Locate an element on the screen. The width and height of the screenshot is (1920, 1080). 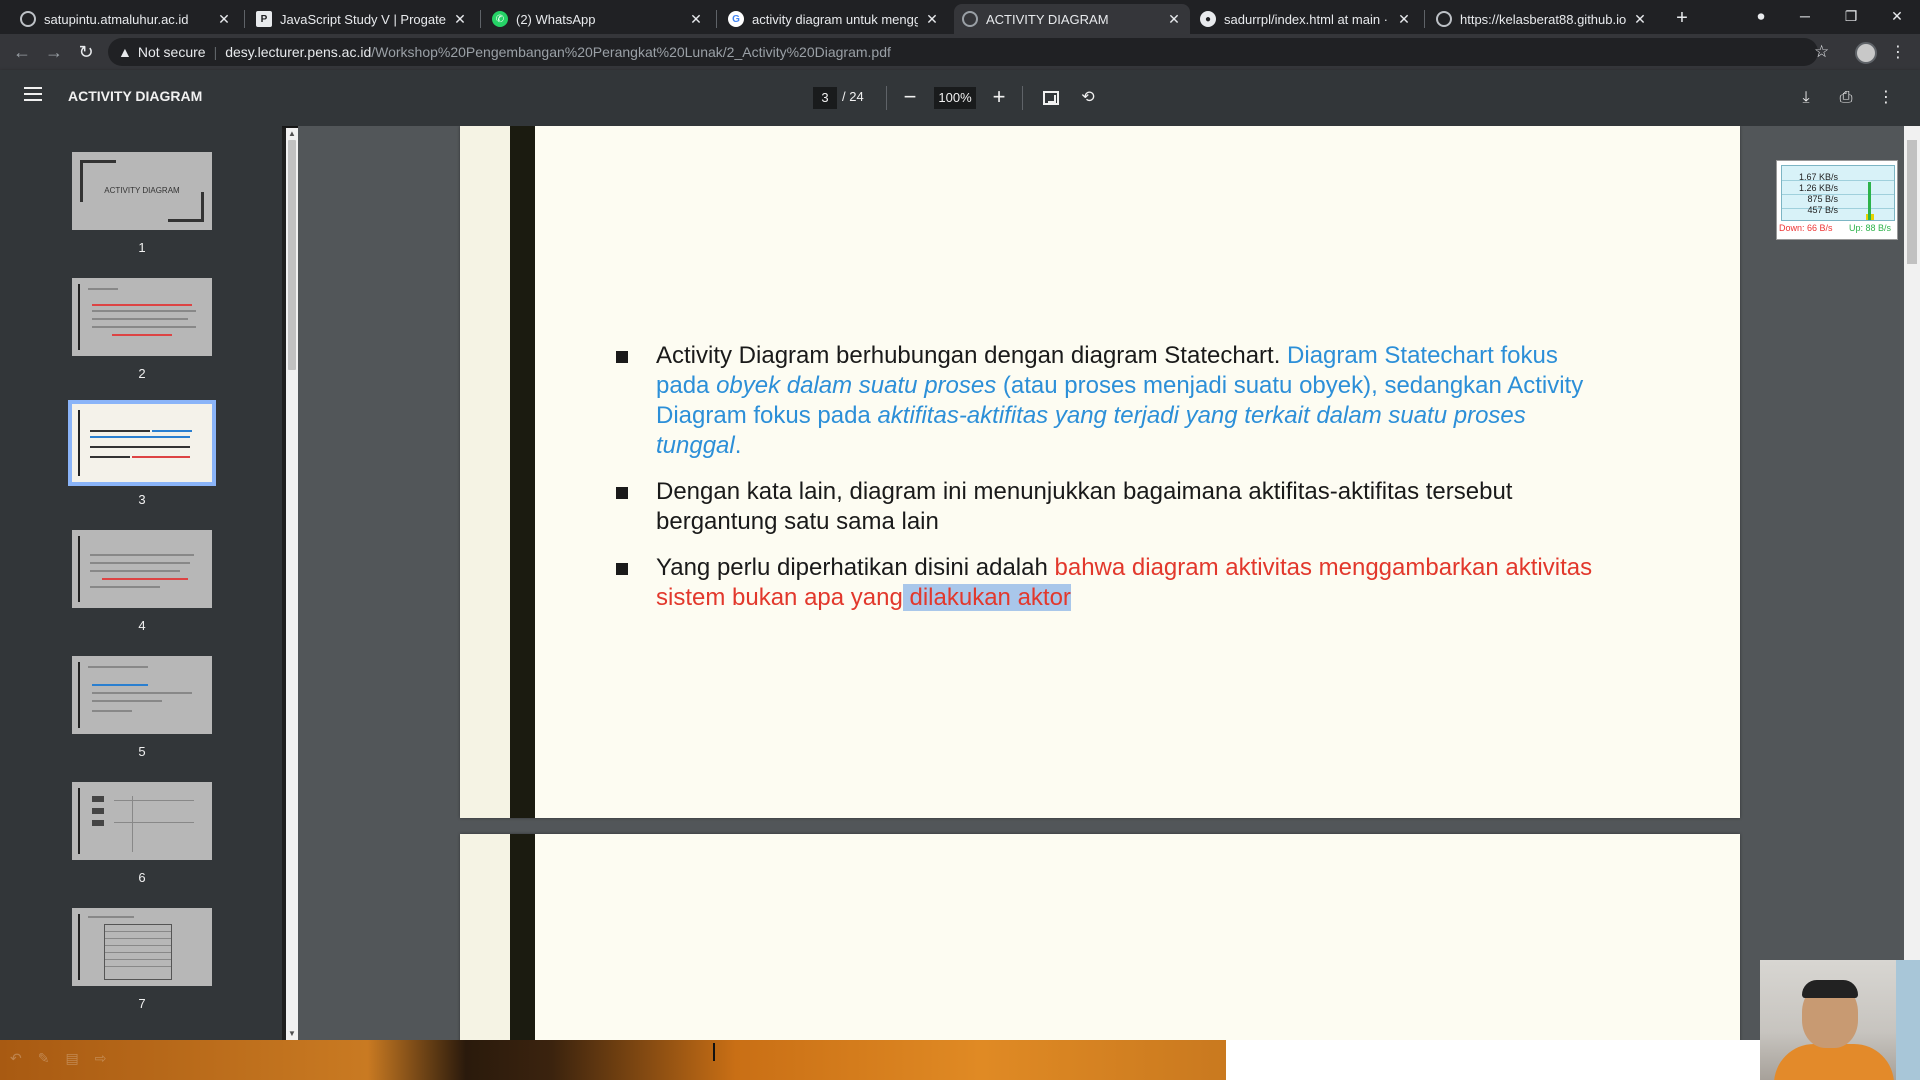
menu-icon is located at coordinates (33, 94).